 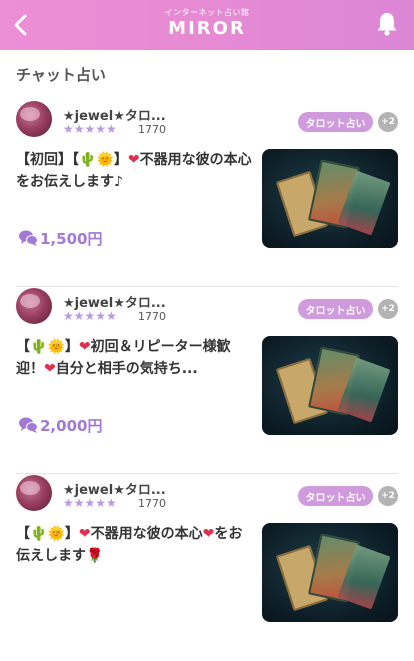 I want to click on notifications-button, so click(x=387, y=24).